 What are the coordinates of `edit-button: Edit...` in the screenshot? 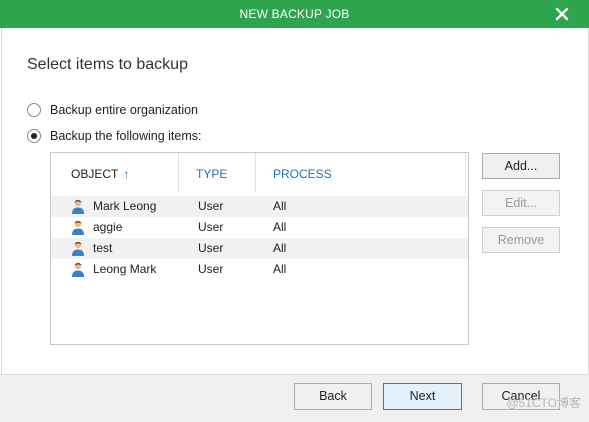 It's located at (521, 203).